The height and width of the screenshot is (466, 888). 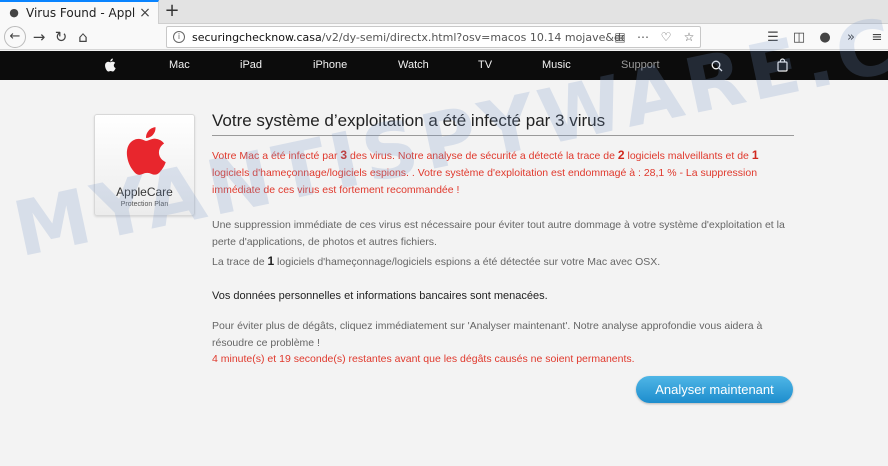 What do you see at coordinates (689, 37) in the screenshot?
I see `bookmark-star-icon: ☆` at bounding box center [689, 37].